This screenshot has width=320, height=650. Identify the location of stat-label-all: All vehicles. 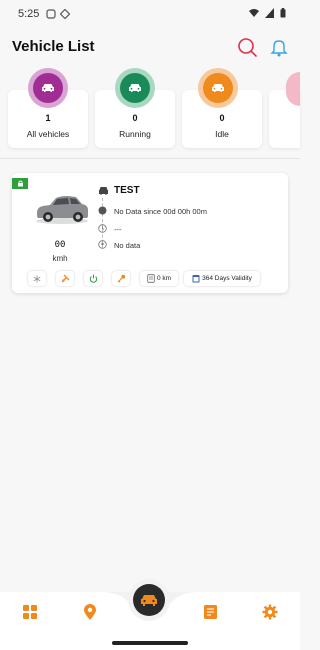
(48, 134).